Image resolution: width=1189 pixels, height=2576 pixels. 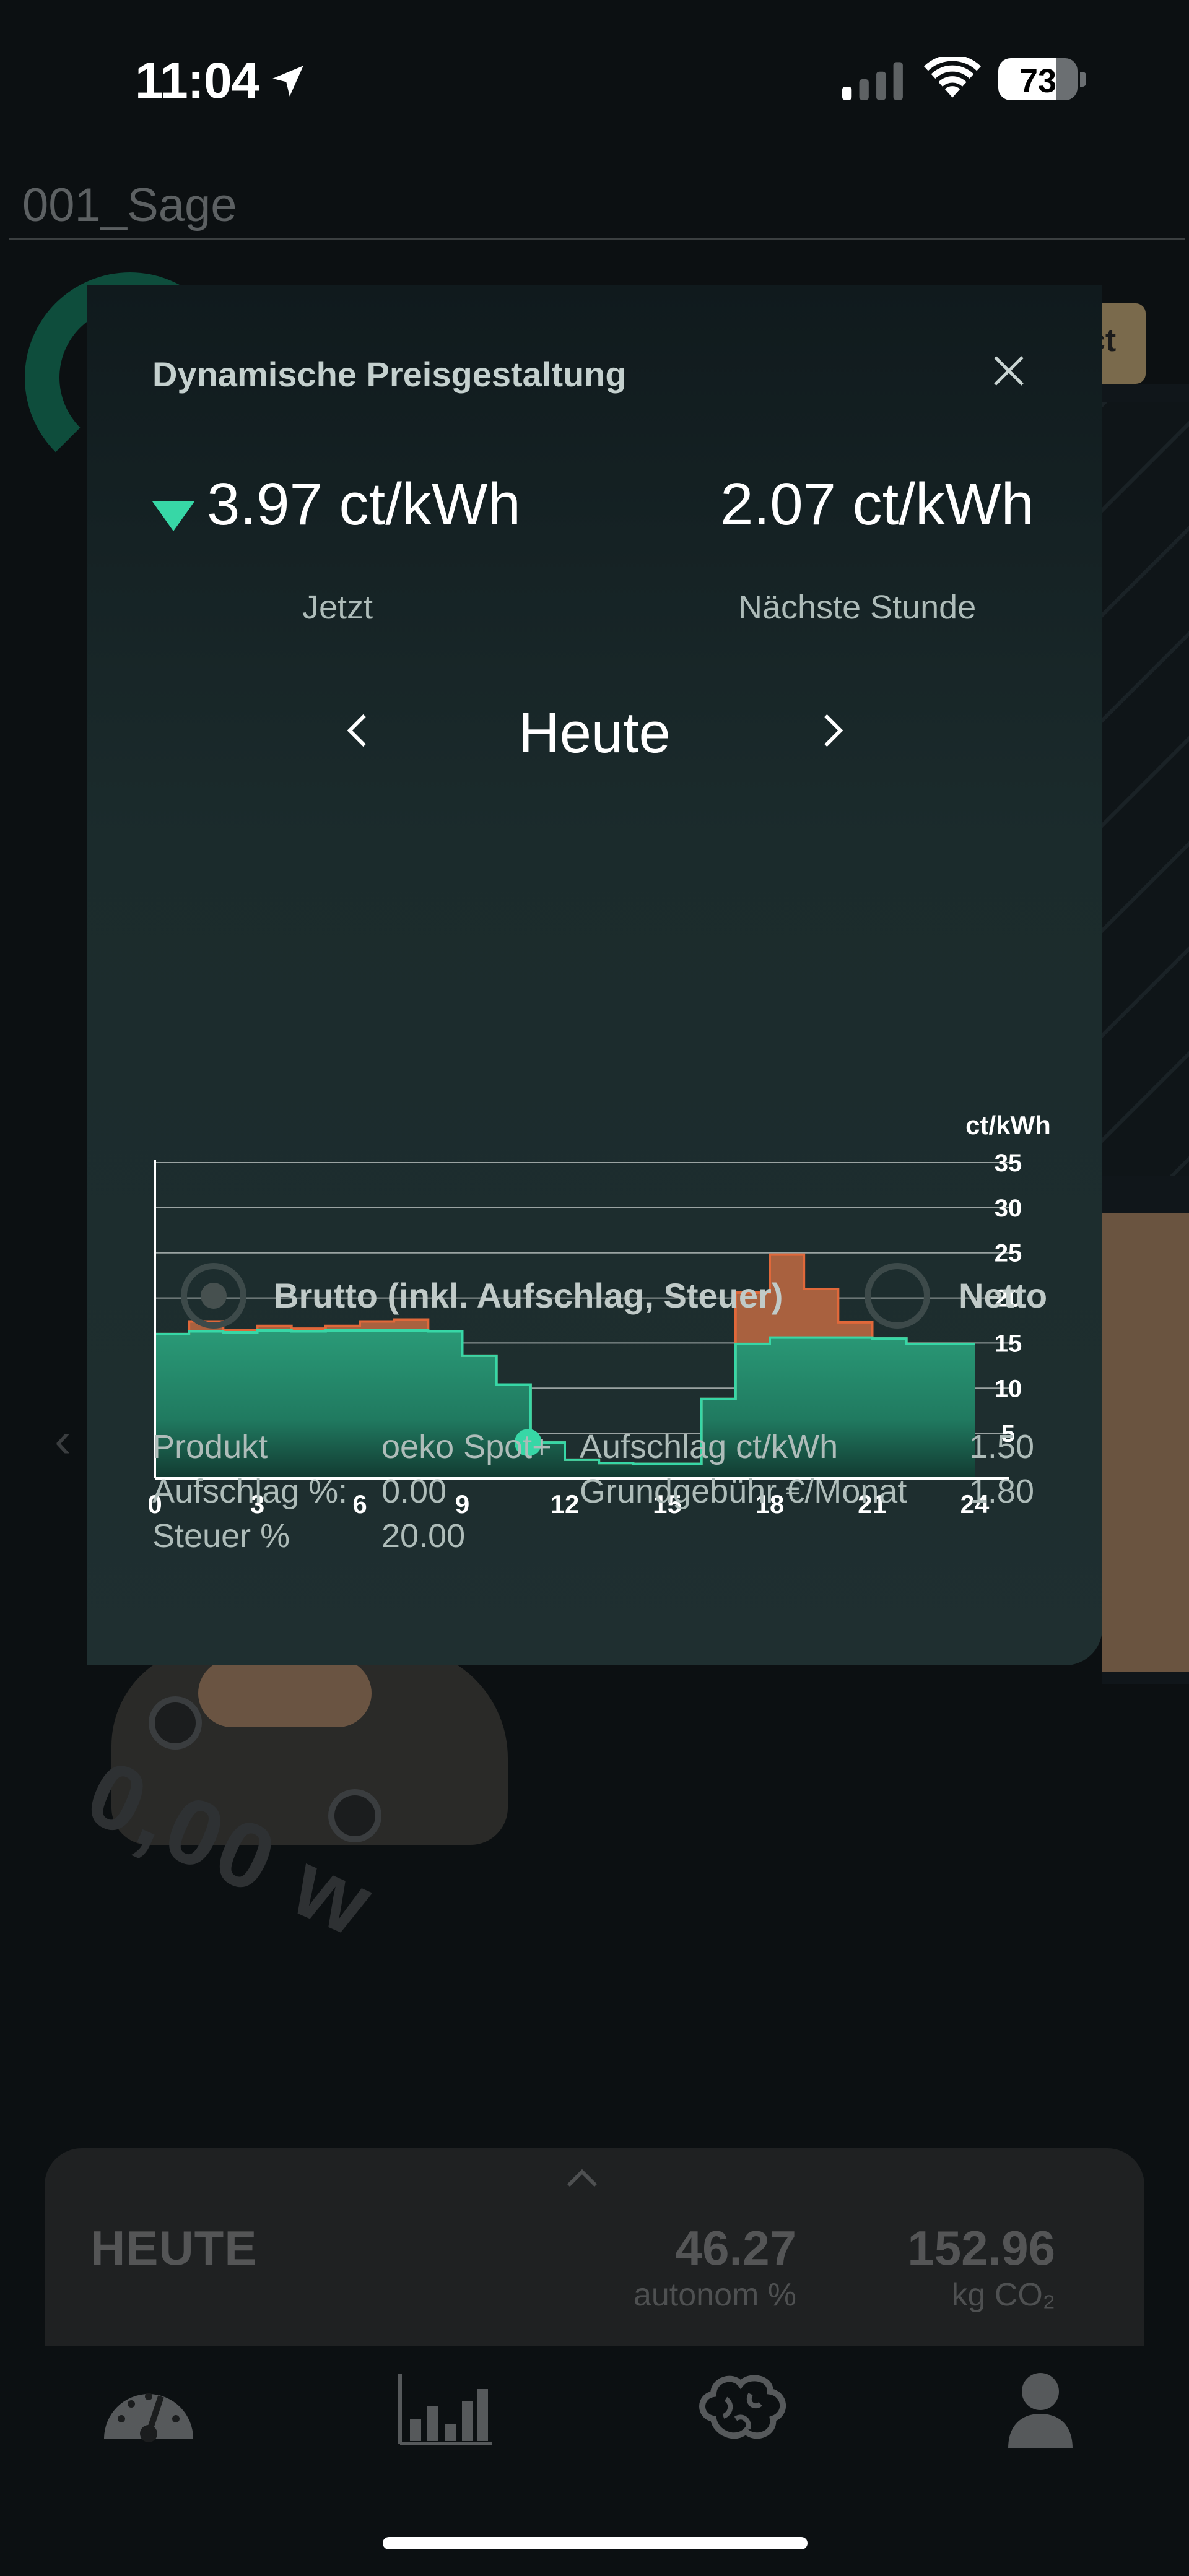 What do you see at coordinates (981, 2248) in the screenshot?
I see `co2-value: 152.96` at bounding box center [981, 2248].